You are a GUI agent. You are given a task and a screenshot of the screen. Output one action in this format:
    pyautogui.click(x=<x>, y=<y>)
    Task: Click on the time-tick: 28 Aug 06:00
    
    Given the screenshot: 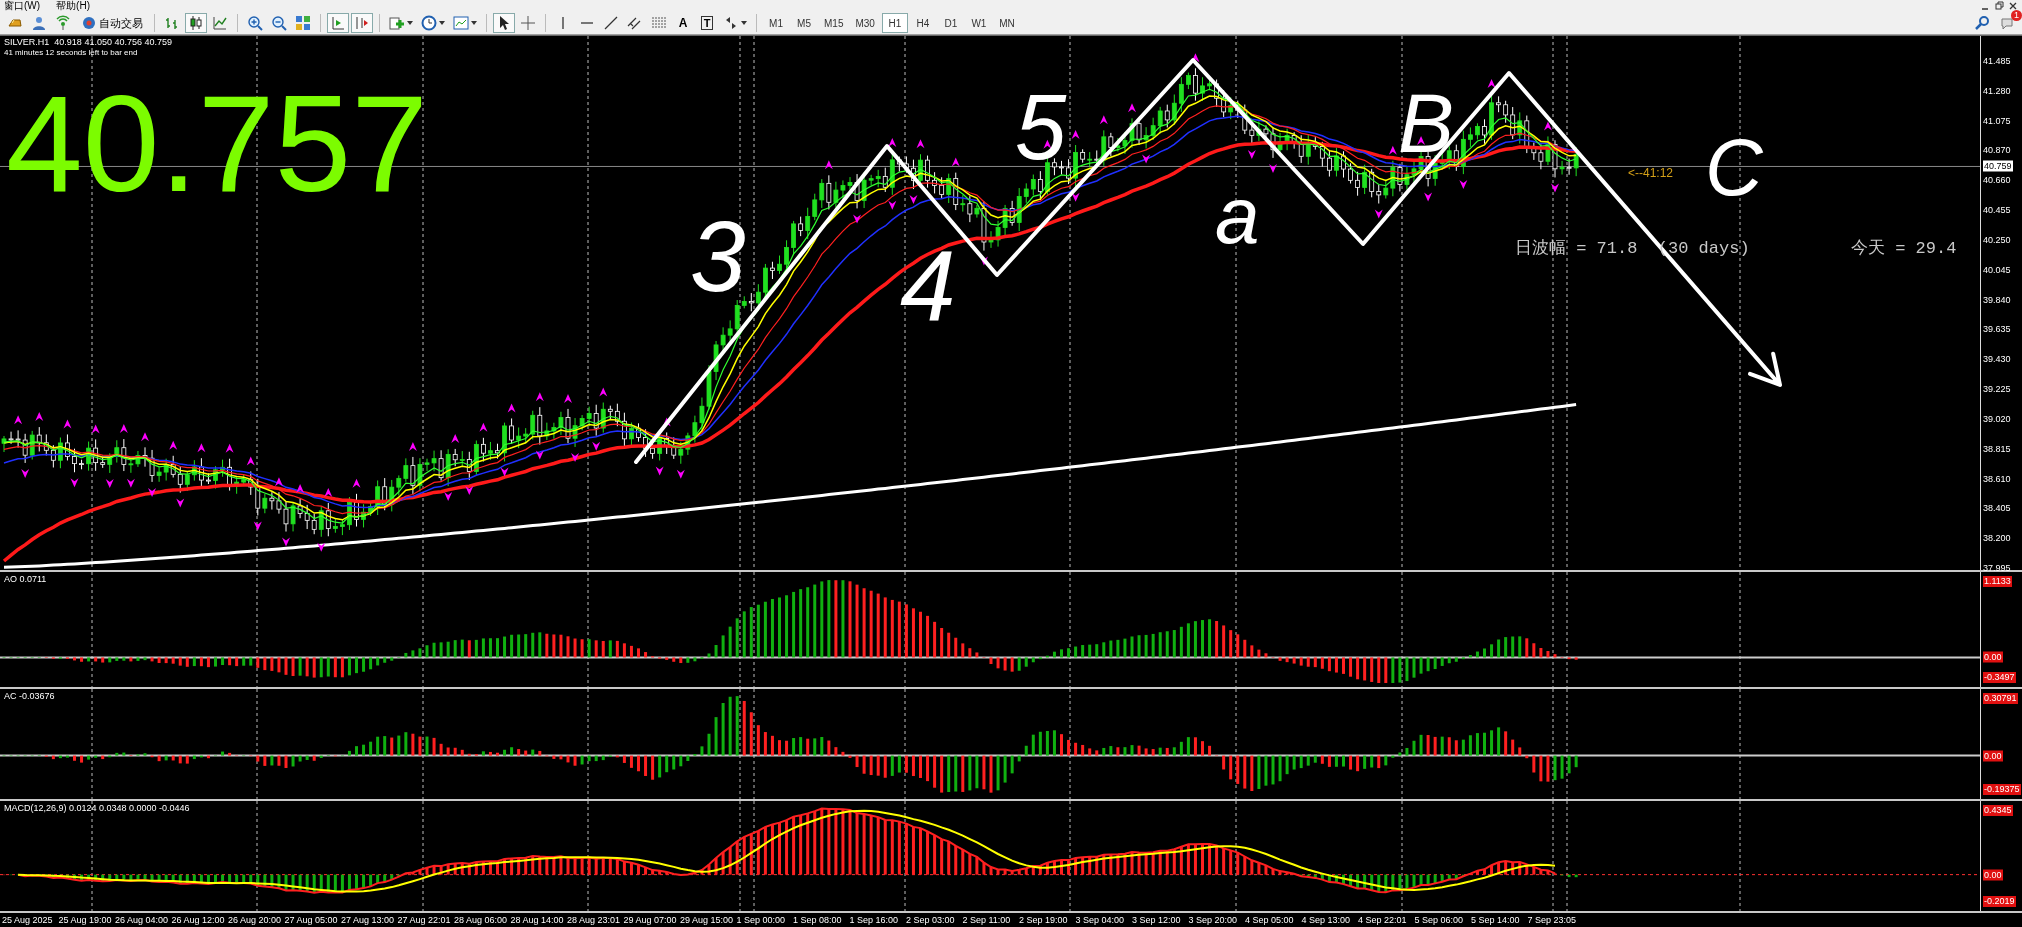 What is the action you would take?
    pyautogui.click(x=481, y=920)
    